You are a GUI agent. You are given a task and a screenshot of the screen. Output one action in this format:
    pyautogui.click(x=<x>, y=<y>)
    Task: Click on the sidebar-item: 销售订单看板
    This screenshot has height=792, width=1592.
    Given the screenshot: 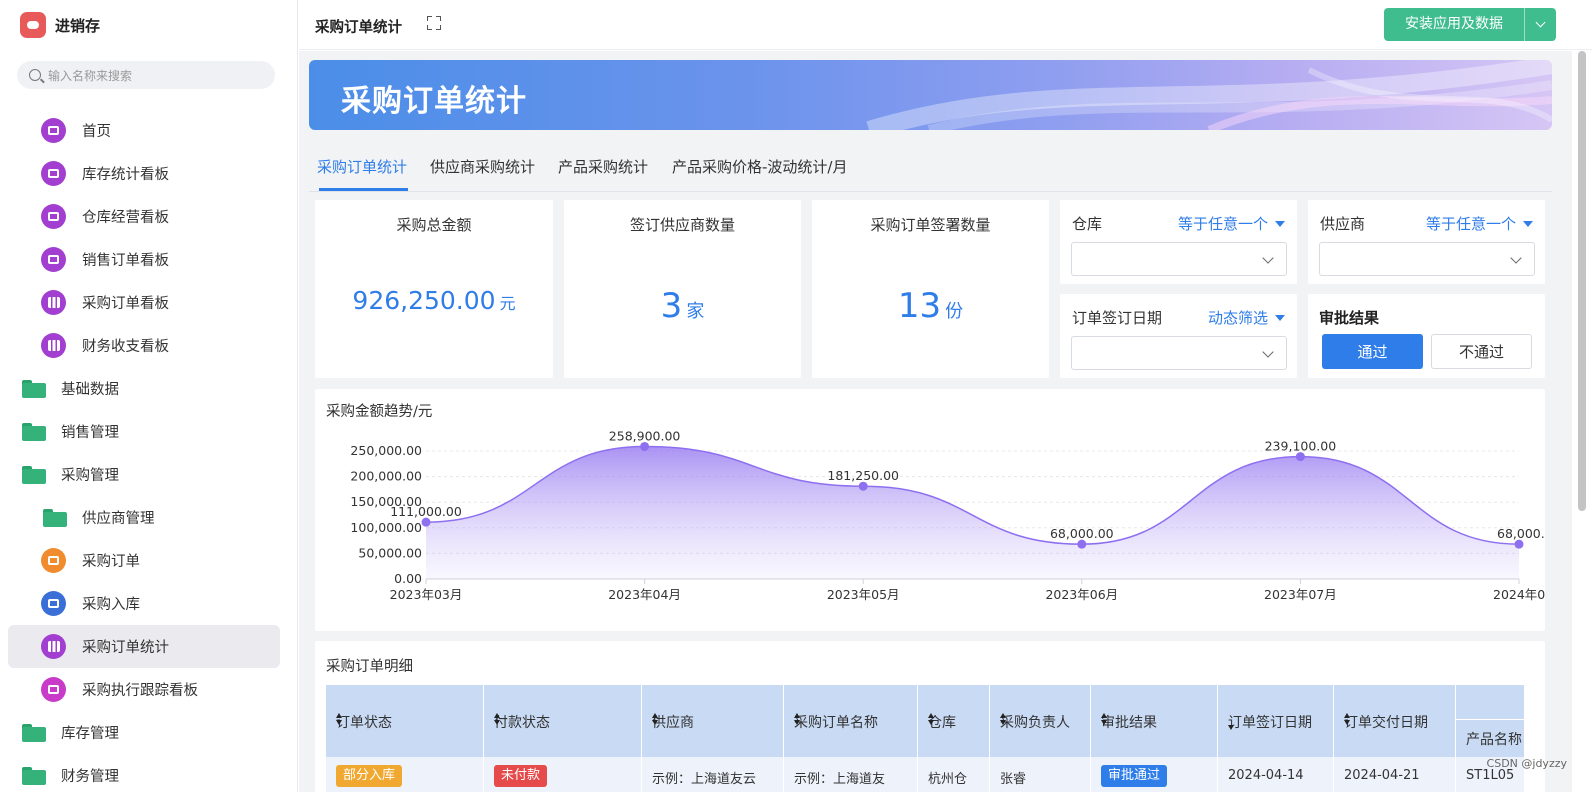 What is the action you would take?
    pyautogui.click(x=144, y=259)
    